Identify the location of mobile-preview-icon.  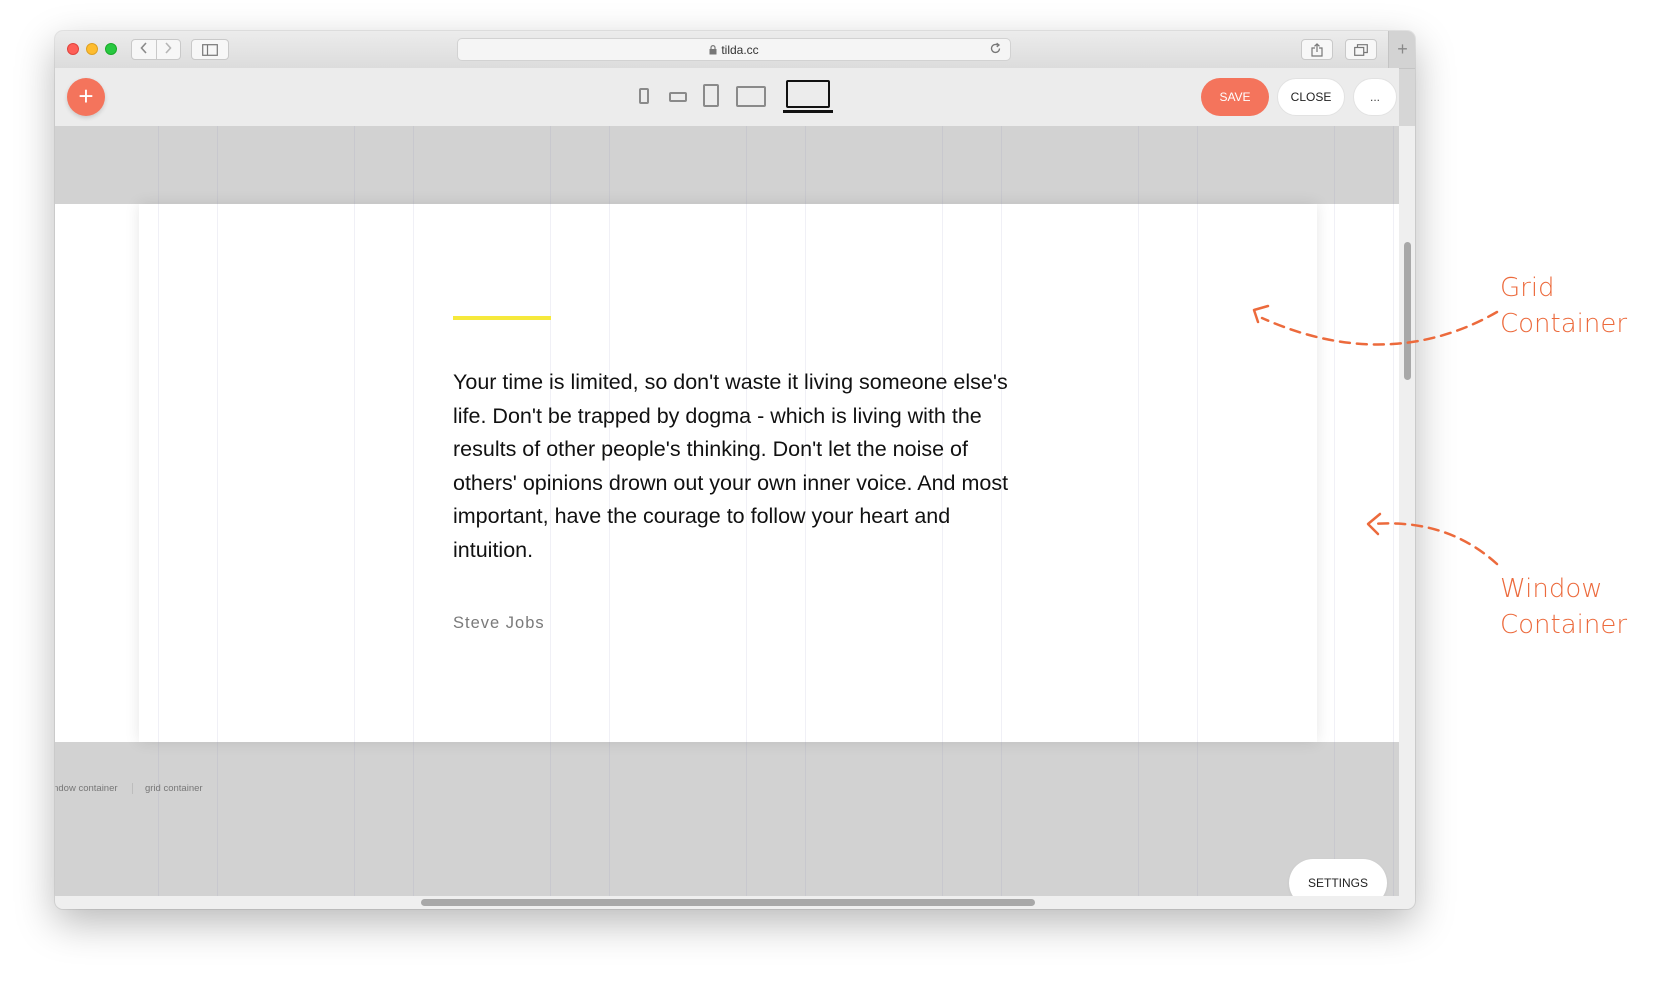
(644, 96).